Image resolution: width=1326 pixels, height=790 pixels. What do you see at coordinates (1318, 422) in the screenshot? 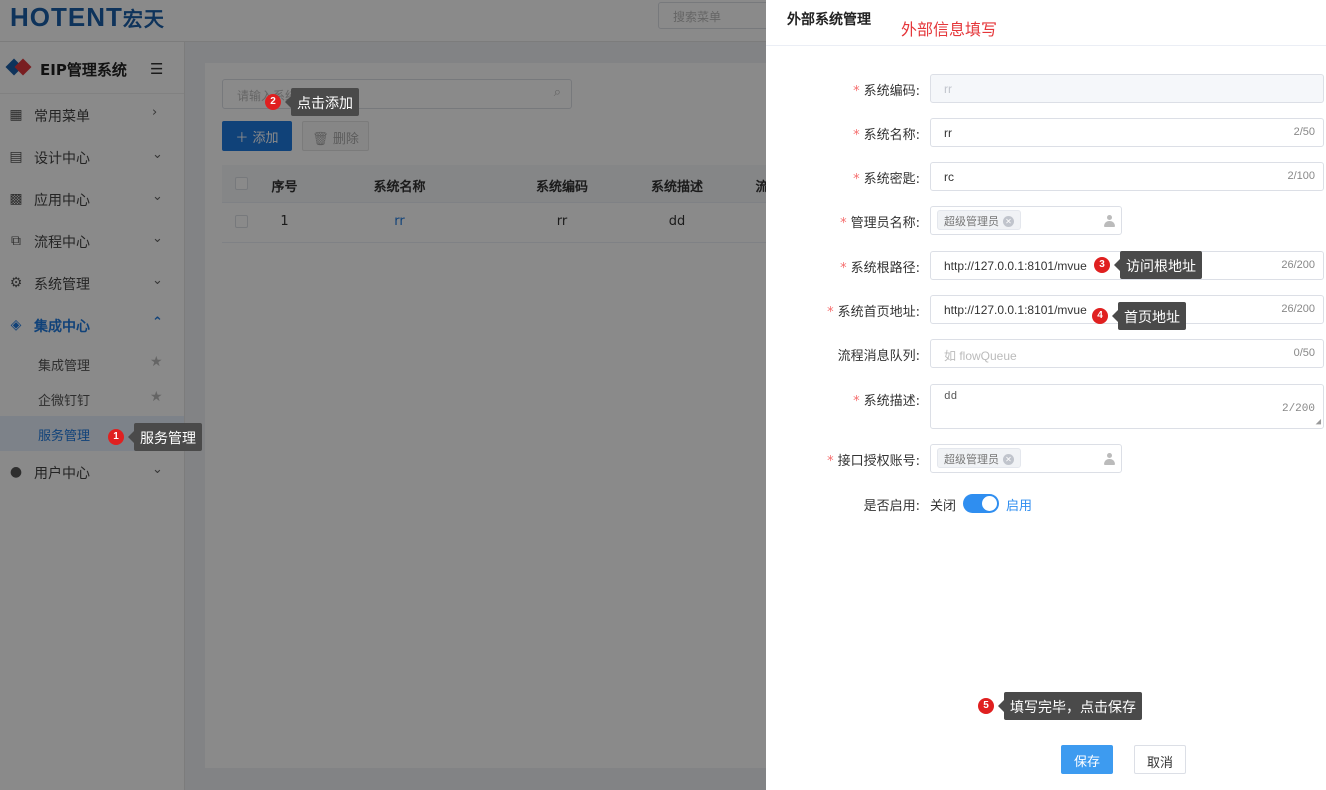
I see `resize-handle-icon: ◢` at bounding box center [1318, 422].